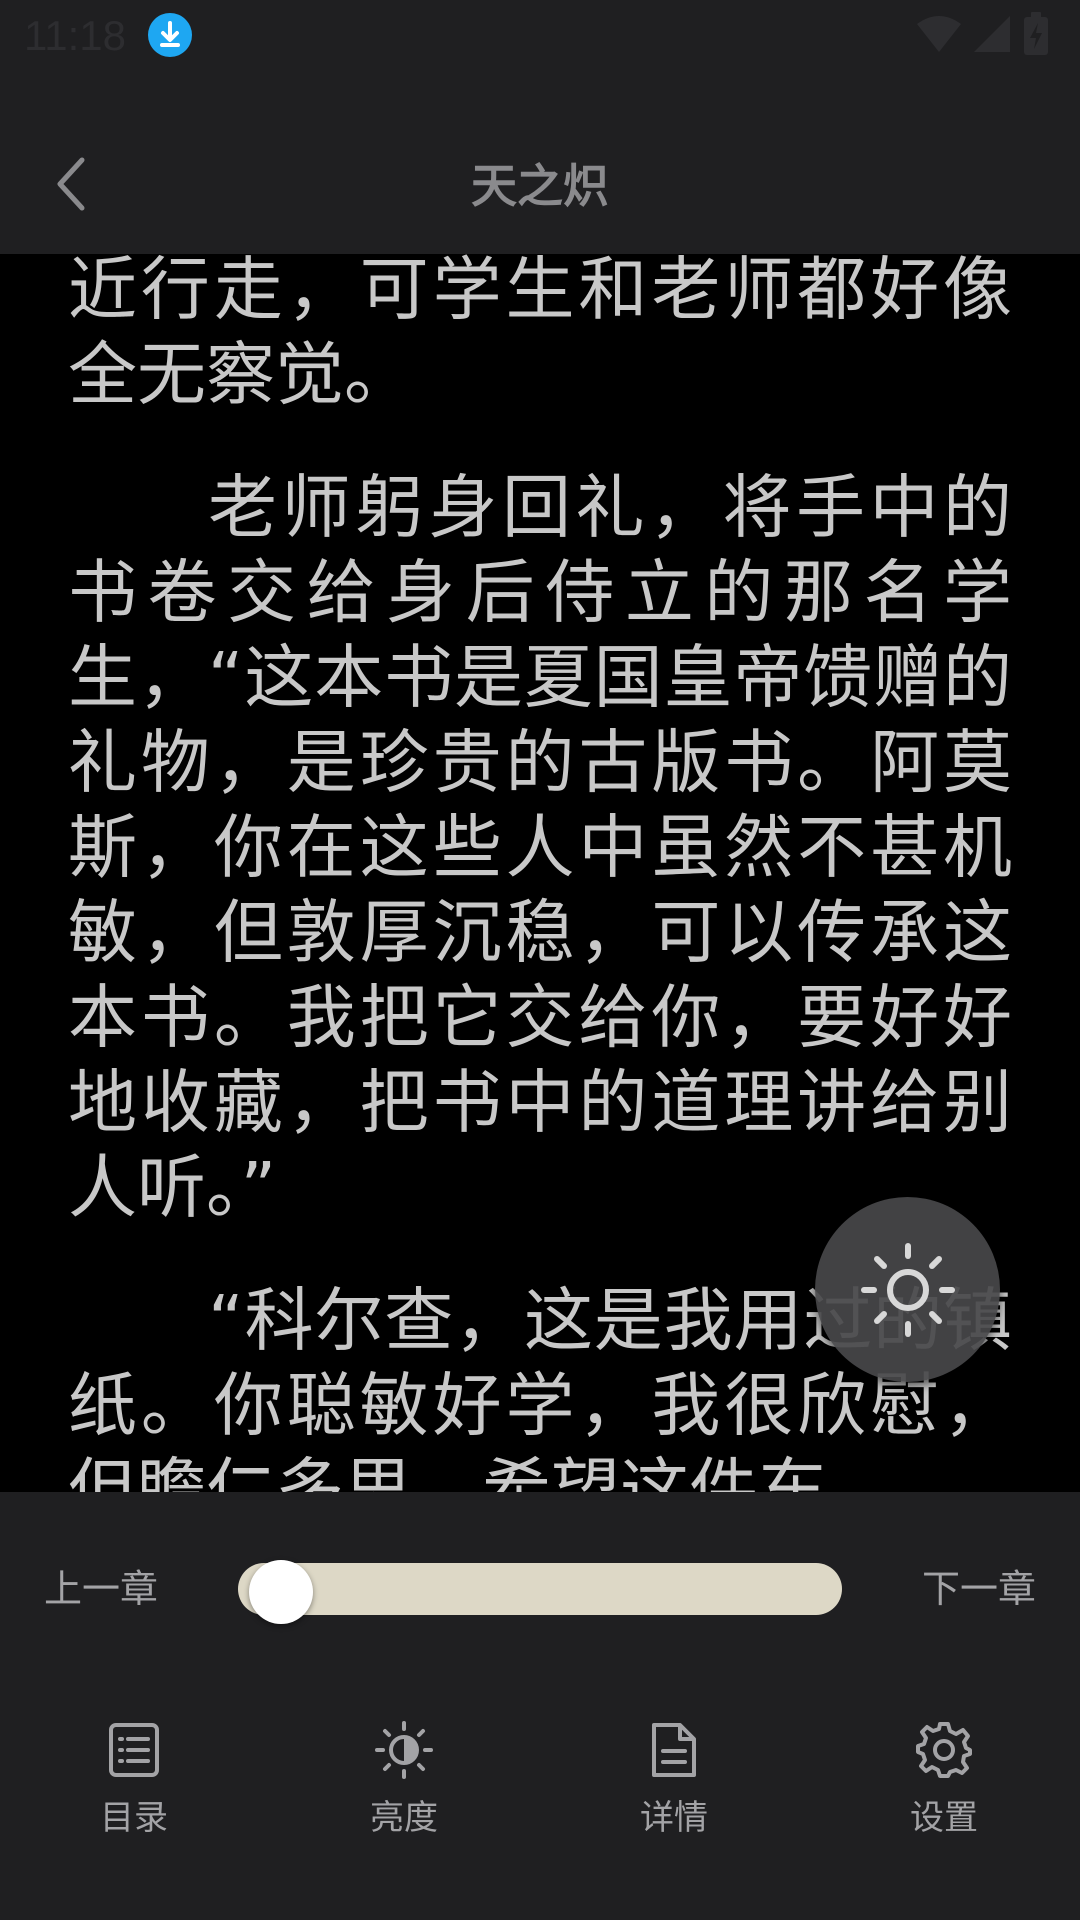 This screenshot has height=1920, width=1080. Describe the element at coordinates (101, 1589) in the screenshot. I see `prev-chapter-button: 上一章` at that location.